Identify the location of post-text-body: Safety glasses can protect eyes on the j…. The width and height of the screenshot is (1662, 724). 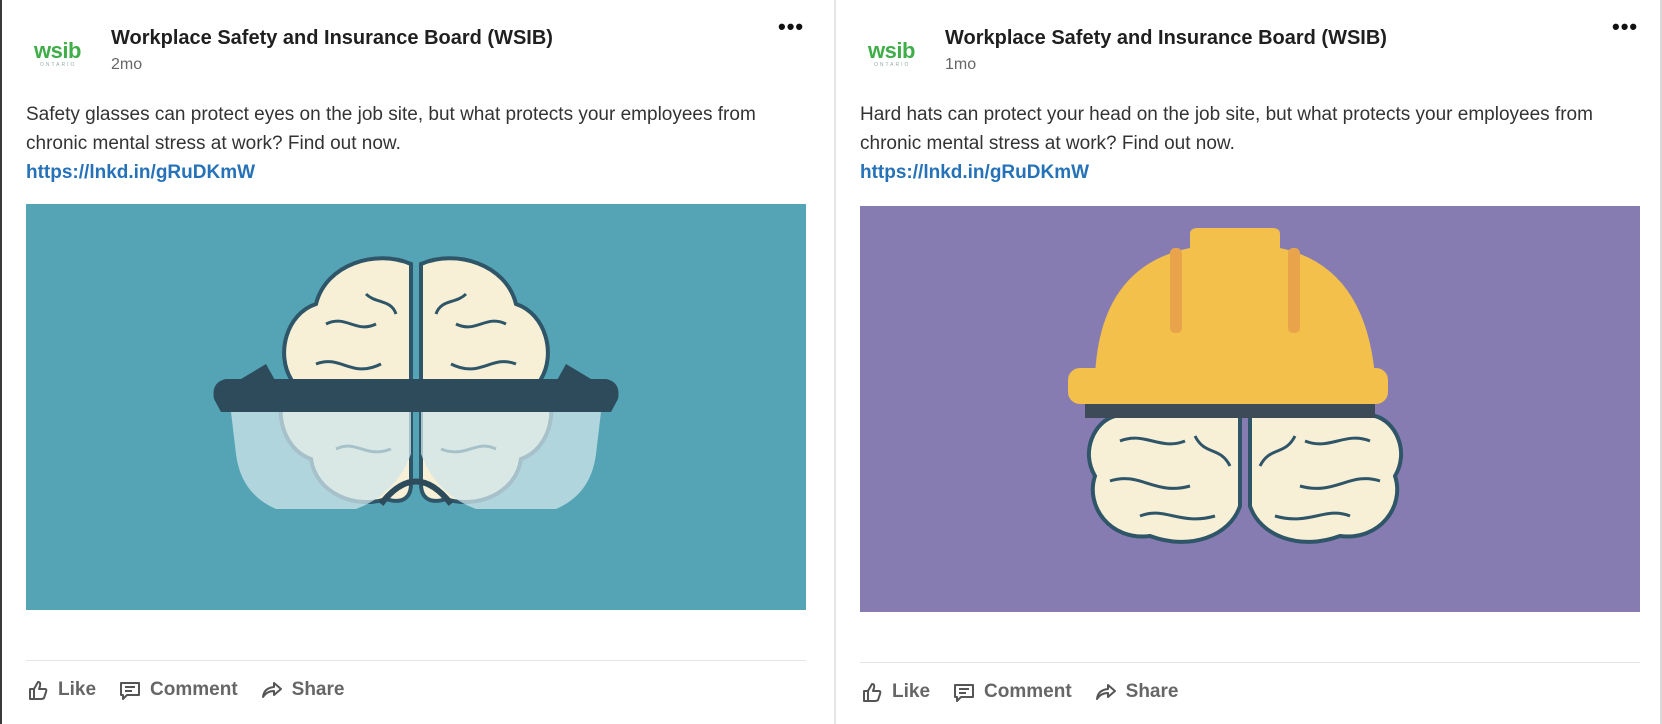
(391, 129).